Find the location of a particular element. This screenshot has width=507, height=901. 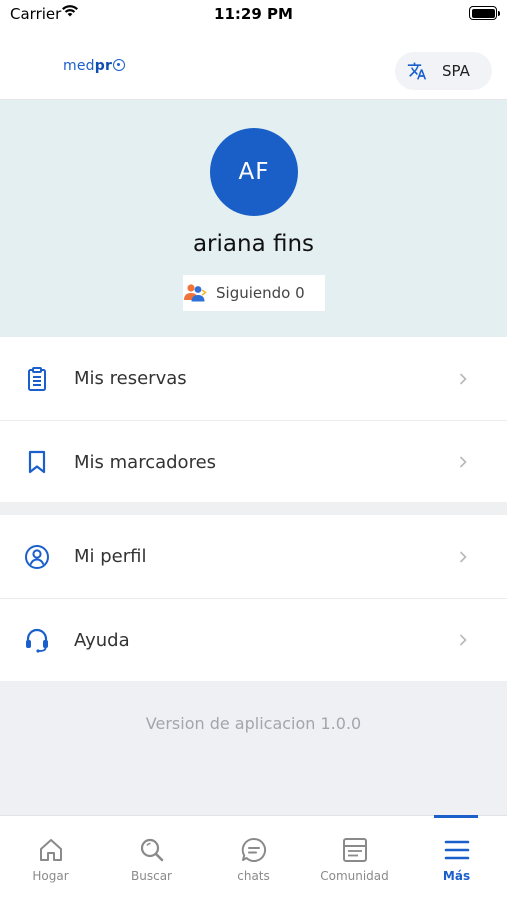

menu-label-reservas: Mis reservas is located at coordinates (130, 378).